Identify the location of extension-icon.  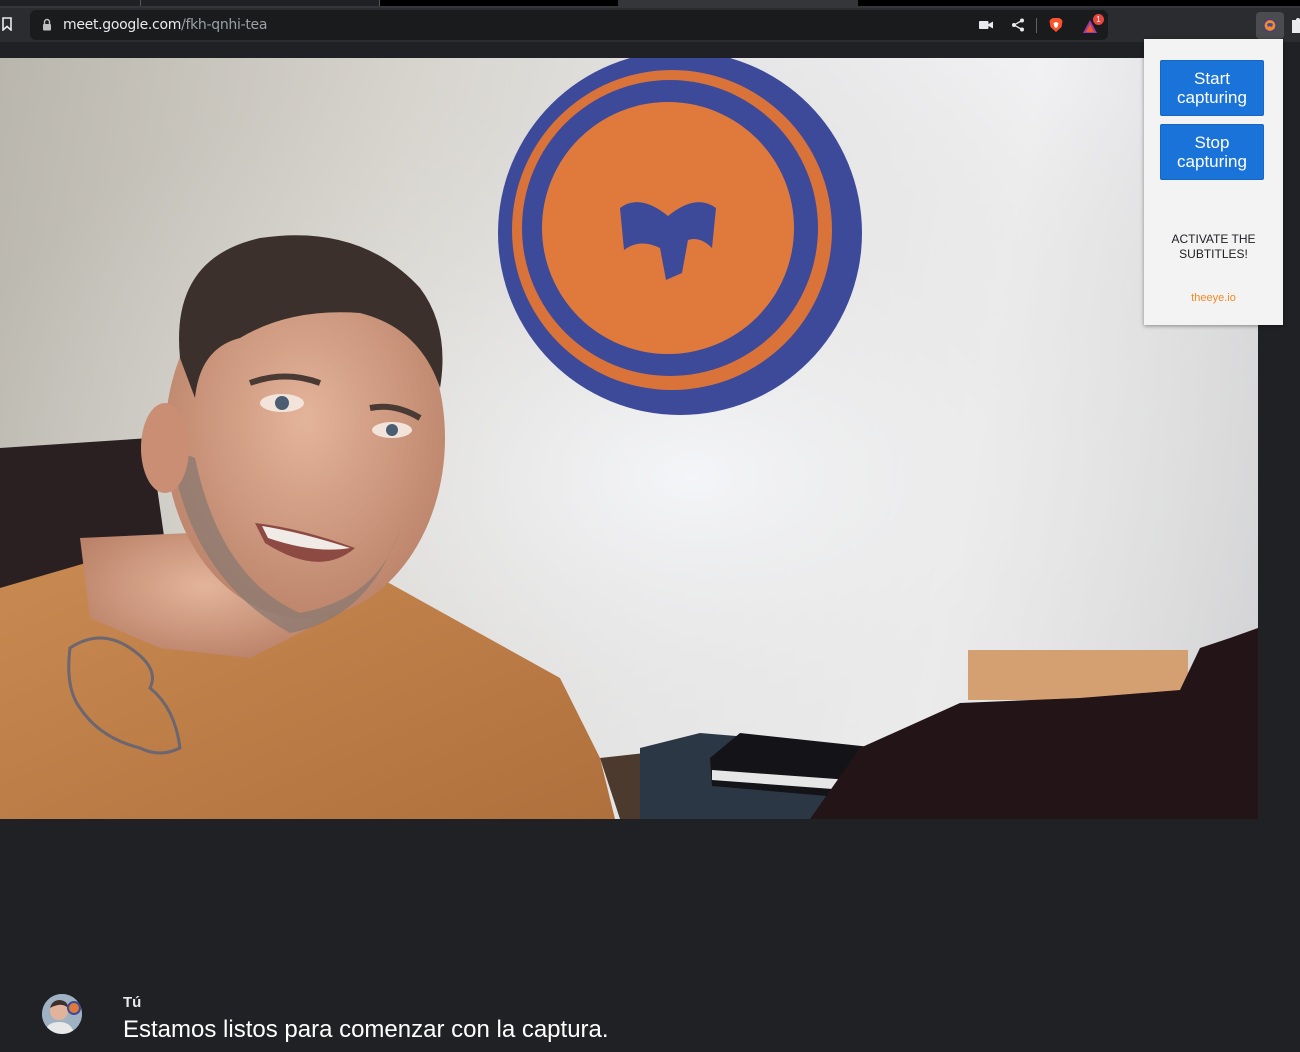
(1270, 25).